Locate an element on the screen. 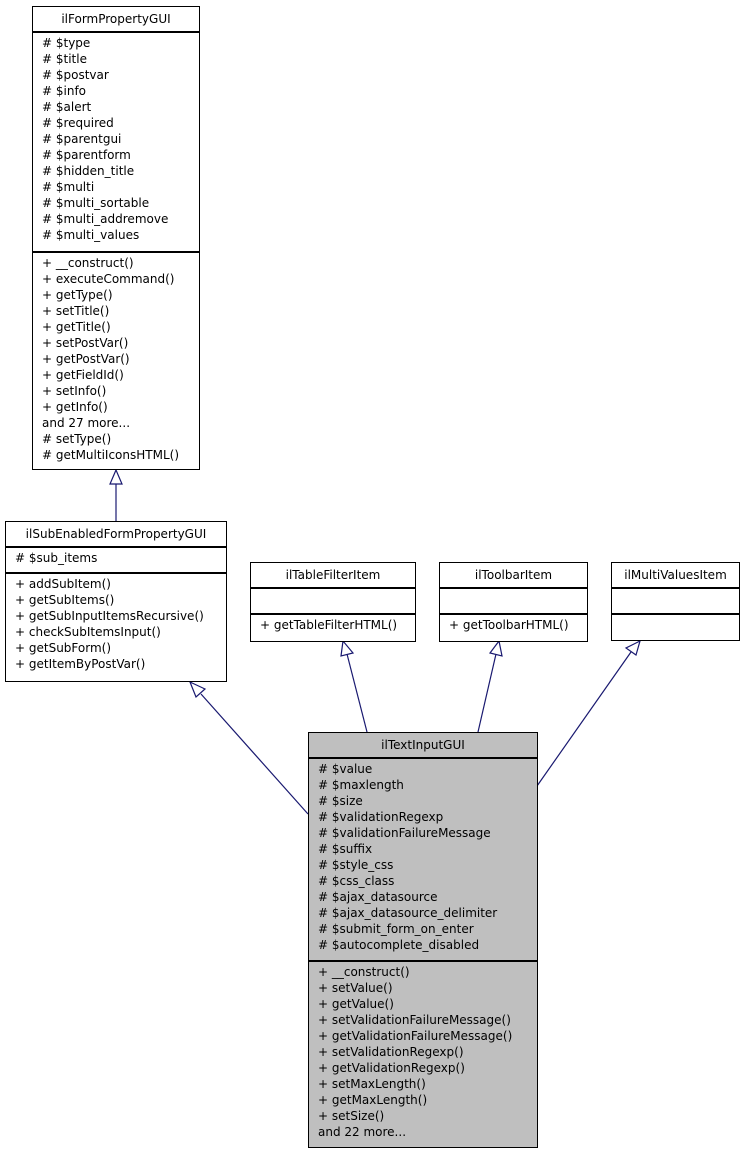  attribute-item: # $postvar is located at coordinates (75, 75).